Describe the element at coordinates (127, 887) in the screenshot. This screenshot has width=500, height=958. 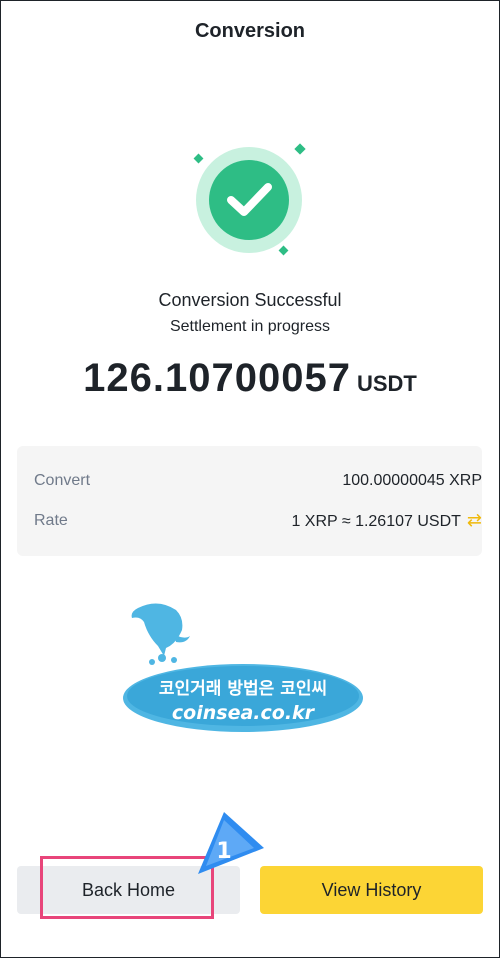
I see `highlight-box` at that location.